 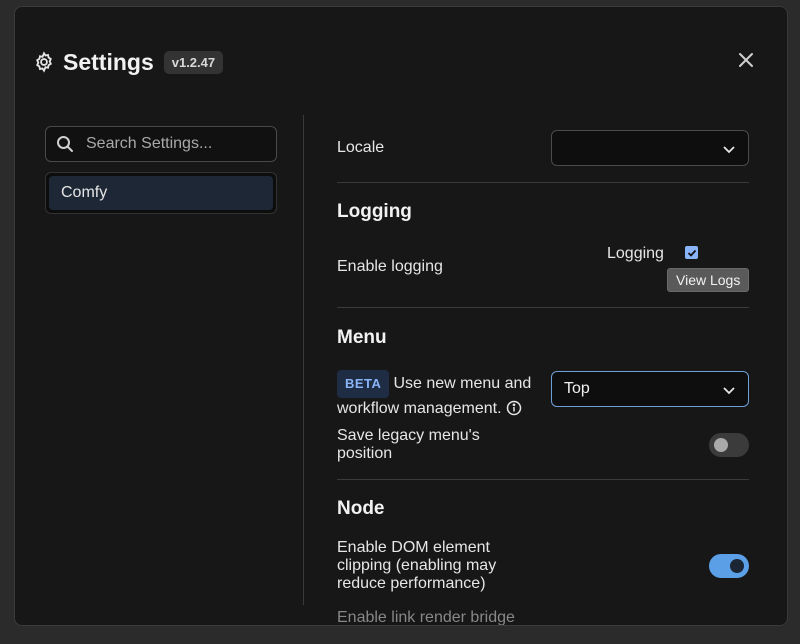 What do you see at coordinates (408, 435) in the screenshot?
I see `legacy-menu-label-line1: Save legacy menu's` at bounding box center [408, 435].